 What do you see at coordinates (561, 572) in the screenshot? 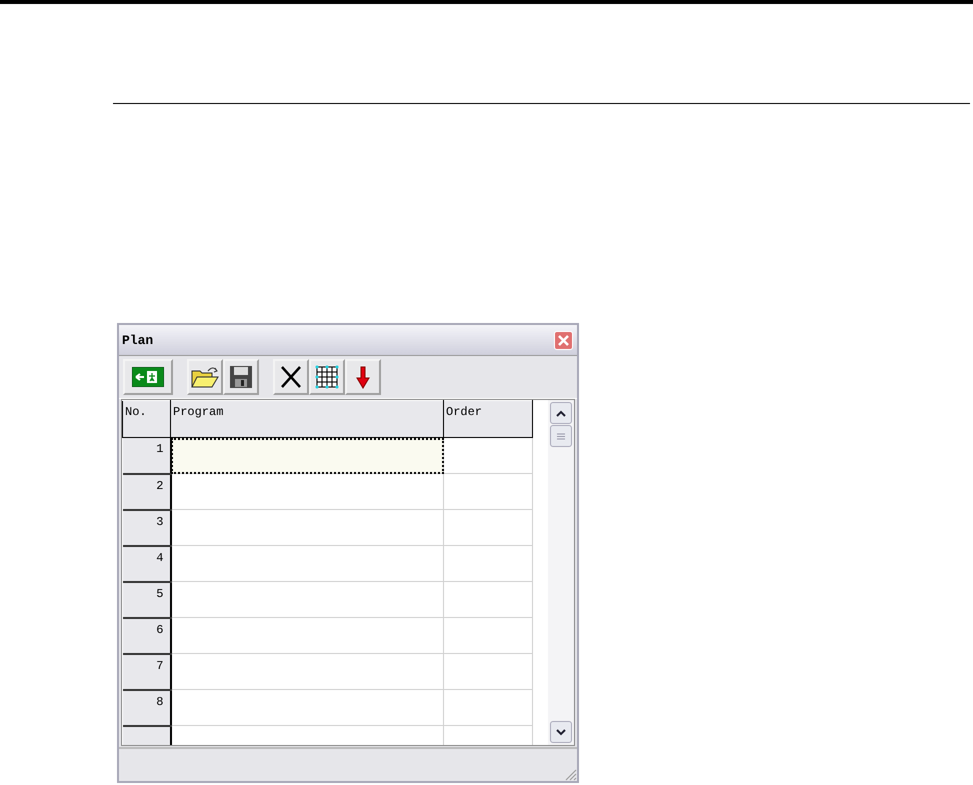
I see `scrollbar` at bounding box center [561, 572].